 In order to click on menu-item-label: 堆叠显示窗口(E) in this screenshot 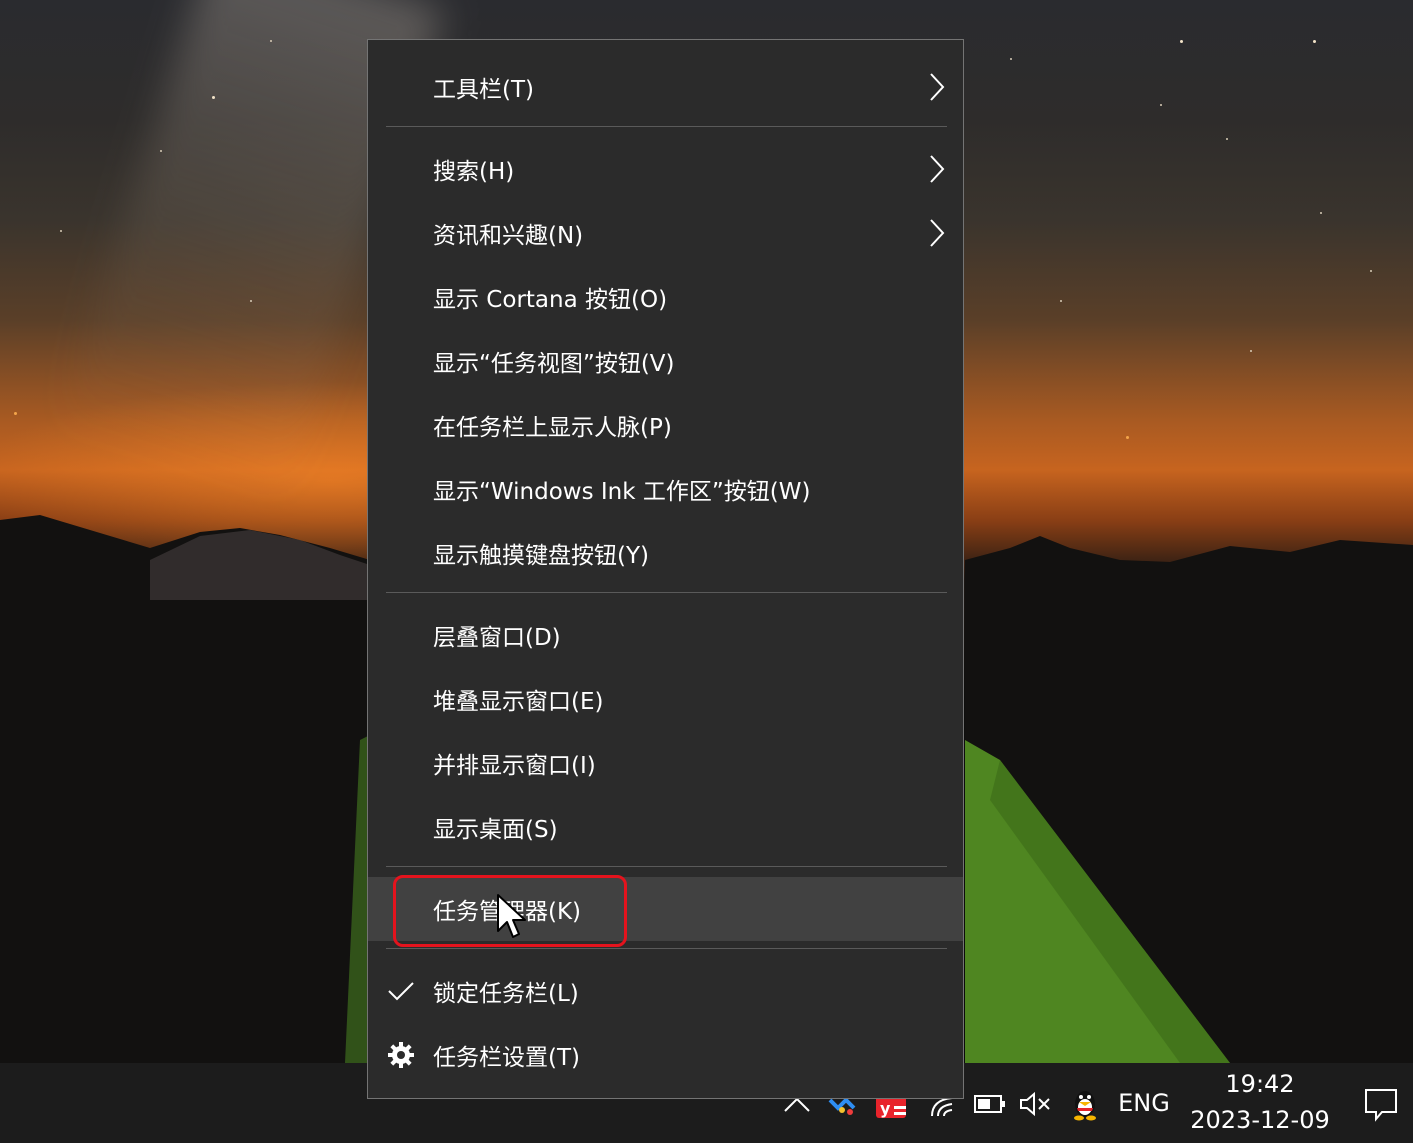, I will do `click(518, 702)`.